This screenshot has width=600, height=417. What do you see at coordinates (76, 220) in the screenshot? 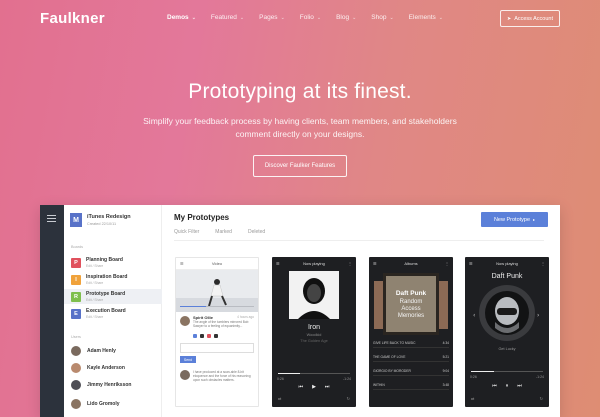
I see `project-avatar: M` at bounding box center [76, 220].